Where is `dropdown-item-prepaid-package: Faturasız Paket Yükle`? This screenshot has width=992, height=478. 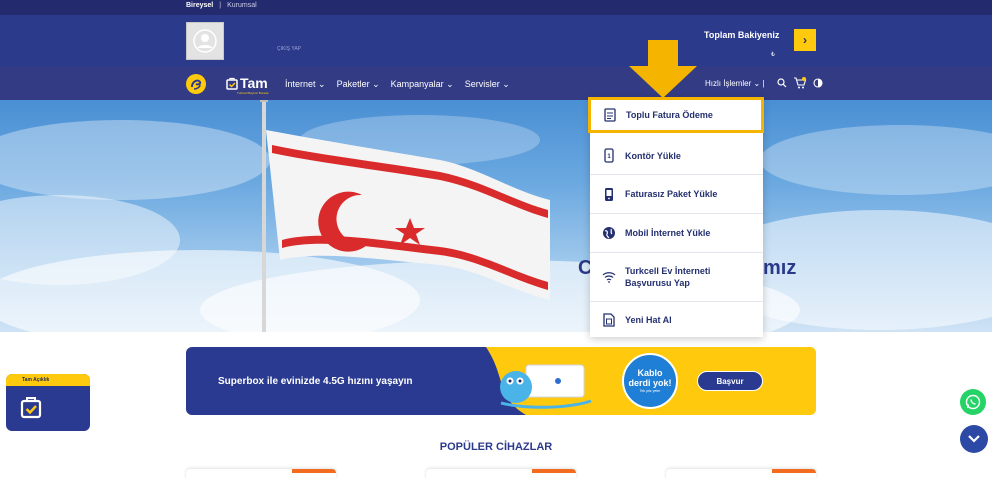 dropdown-item-prepaid-package: Faturasız Paket Yükle is located at coordinates (676, 194).